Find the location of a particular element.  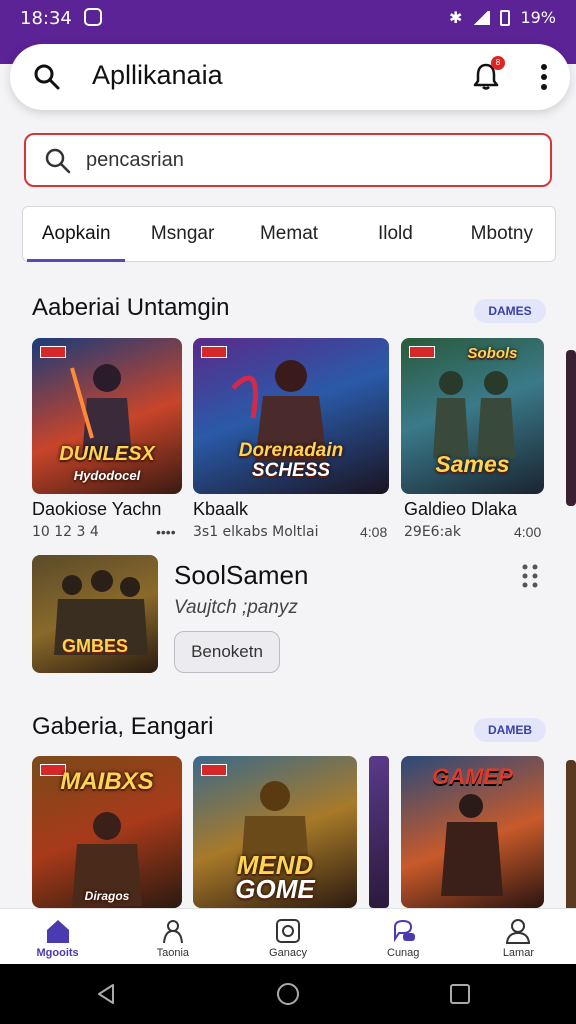

game-card-4-image: MAIBXS Diragos is located at coordinates (107, 832).